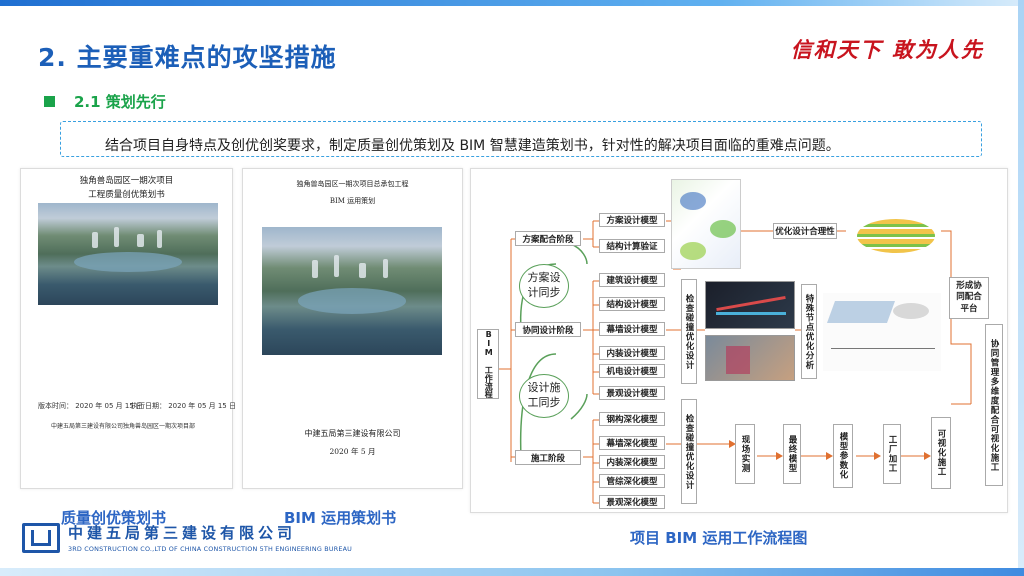 This screenshot has height=576, width=1024. Describe the element at coordinates (352, 184) in the screenshot. I see `doc2-project-line: 独角兽岛园区一期次项目总承包工程` at that location.